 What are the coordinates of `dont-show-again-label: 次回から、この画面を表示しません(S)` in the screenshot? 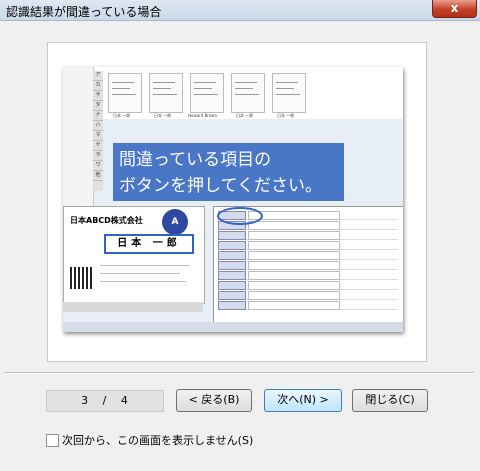 It's located at (157, 440).